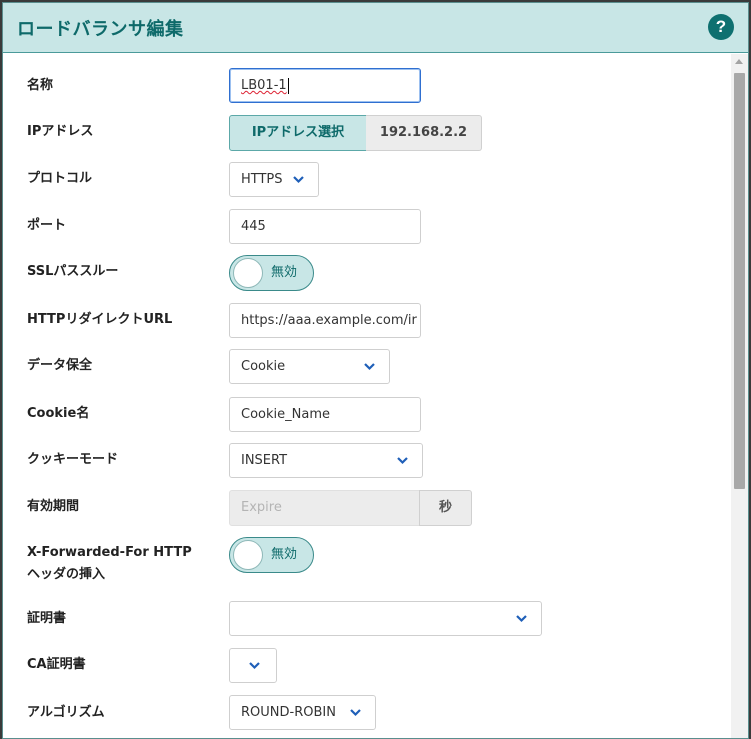 Image resolution: width=751 pixels, height=739 pixels. Describe the element at coordinates (326, 460) in the screenshot. I see `cookie-mode-select: INSERT` at that location.